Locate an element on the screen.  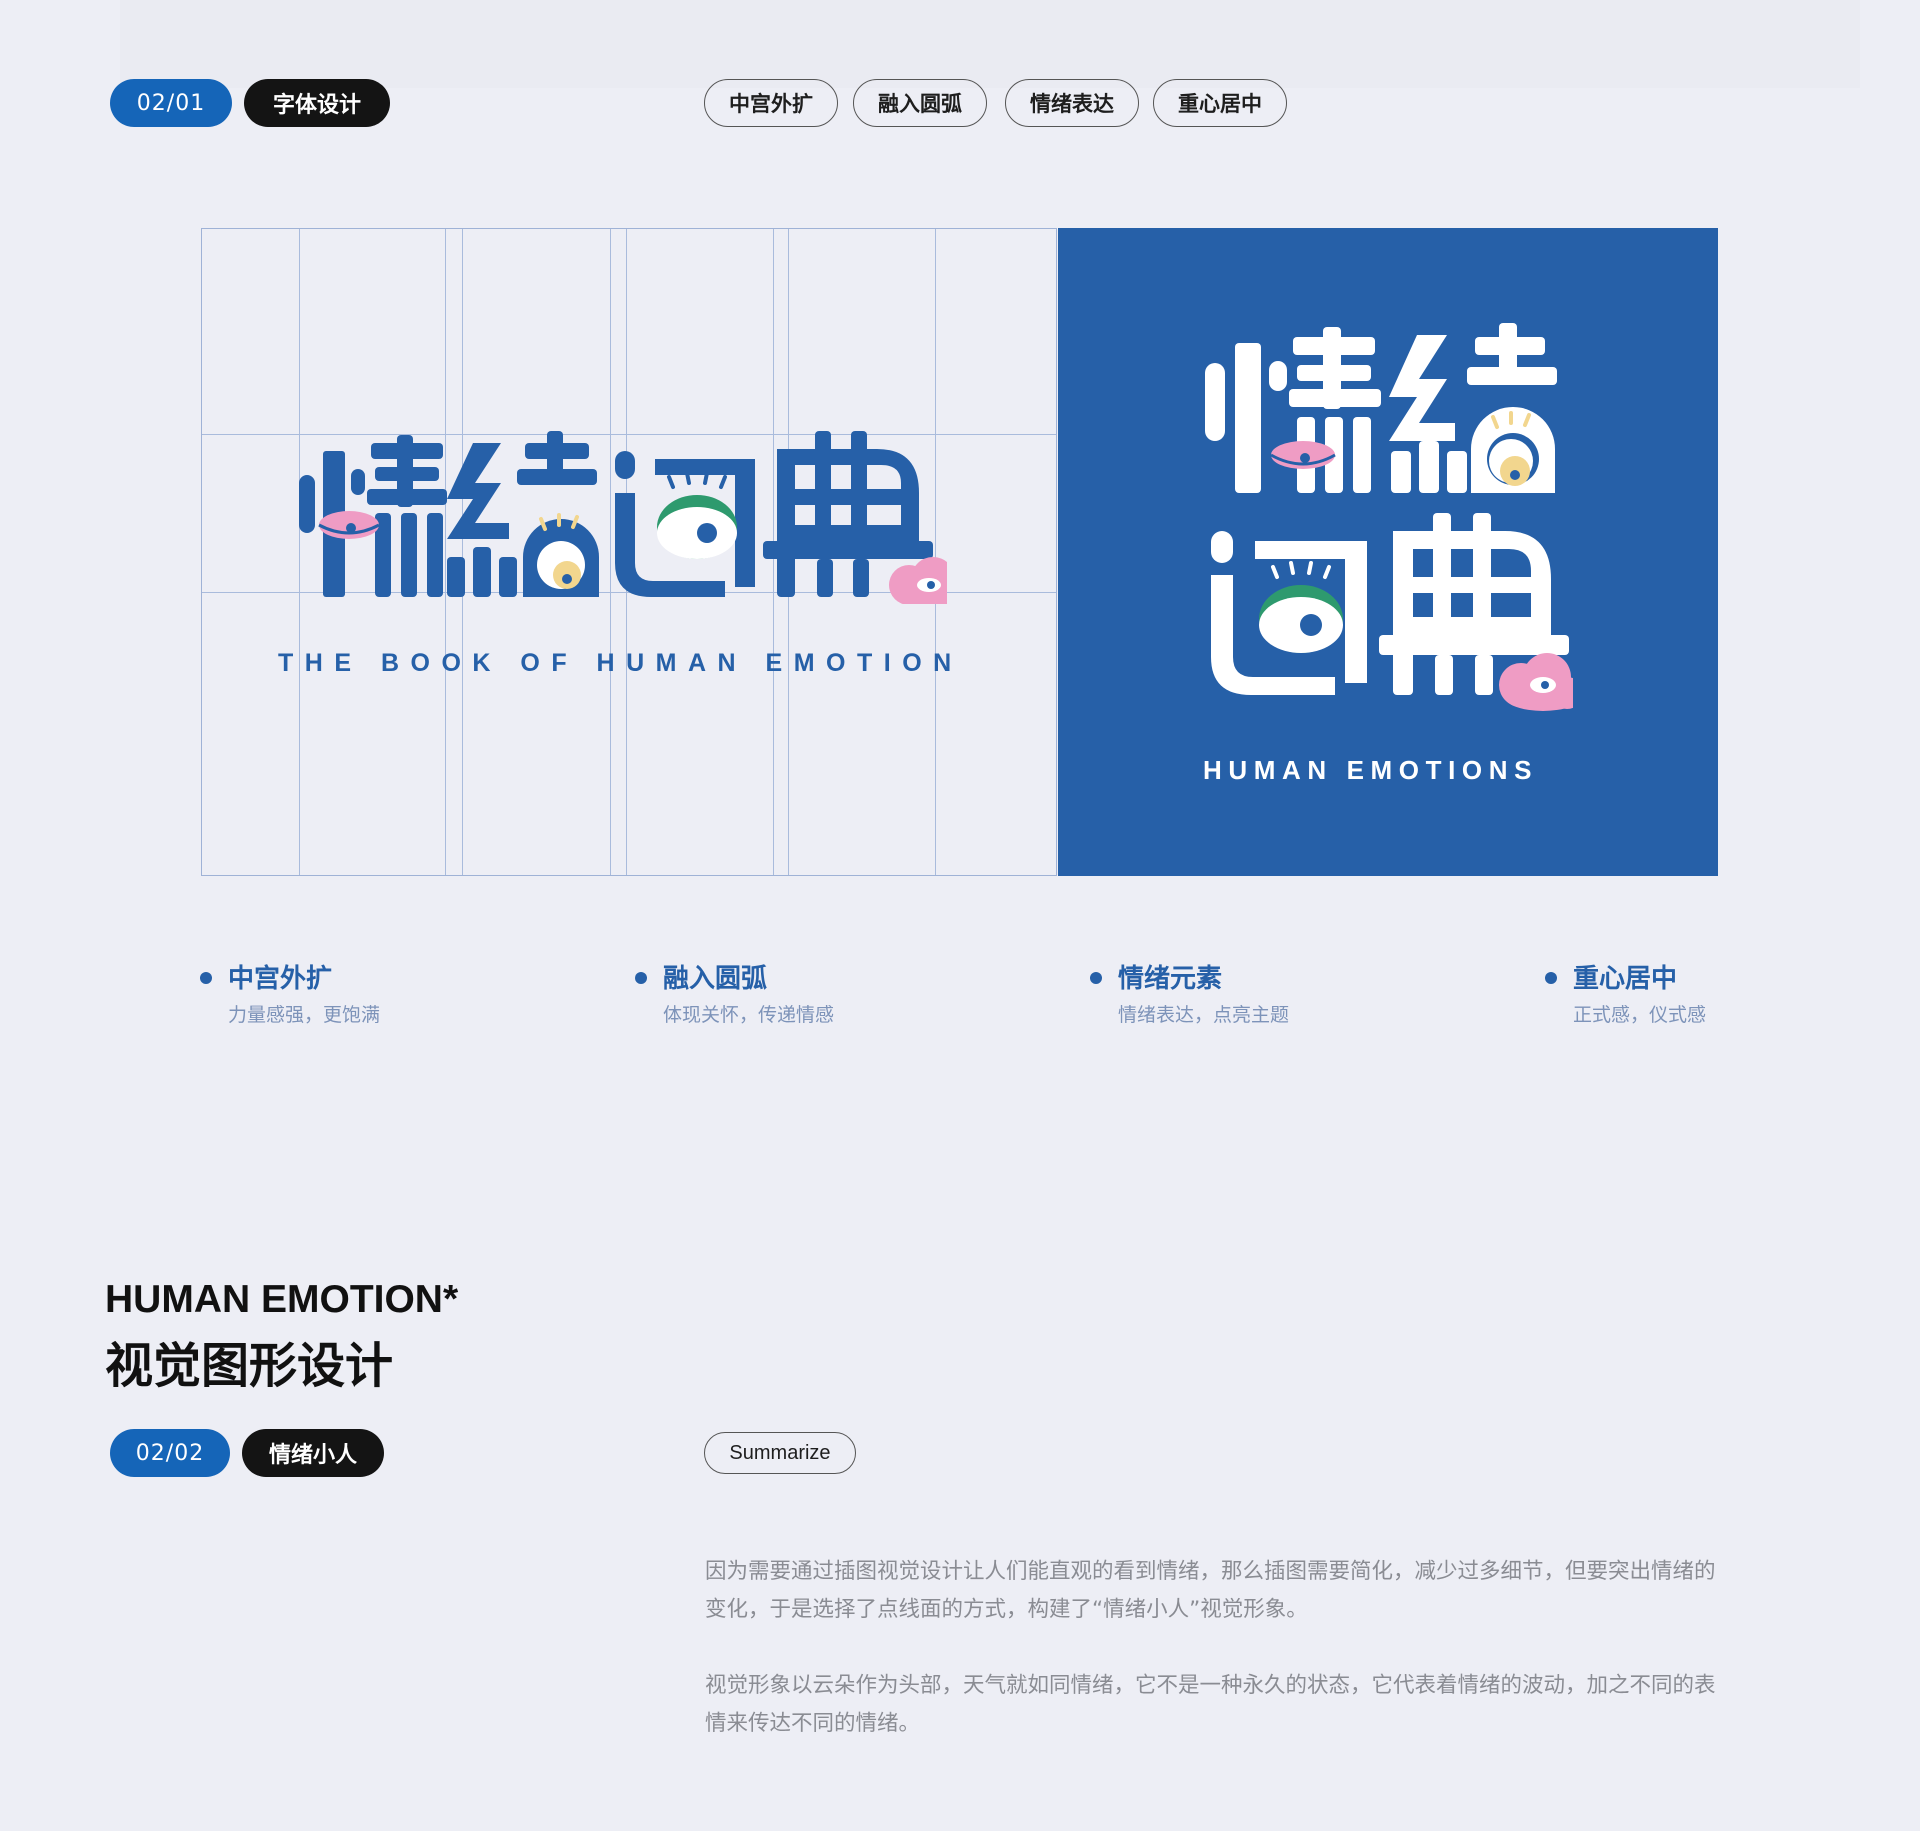
feature-title: 融入圆弧 is located at coordinates (715, 979).